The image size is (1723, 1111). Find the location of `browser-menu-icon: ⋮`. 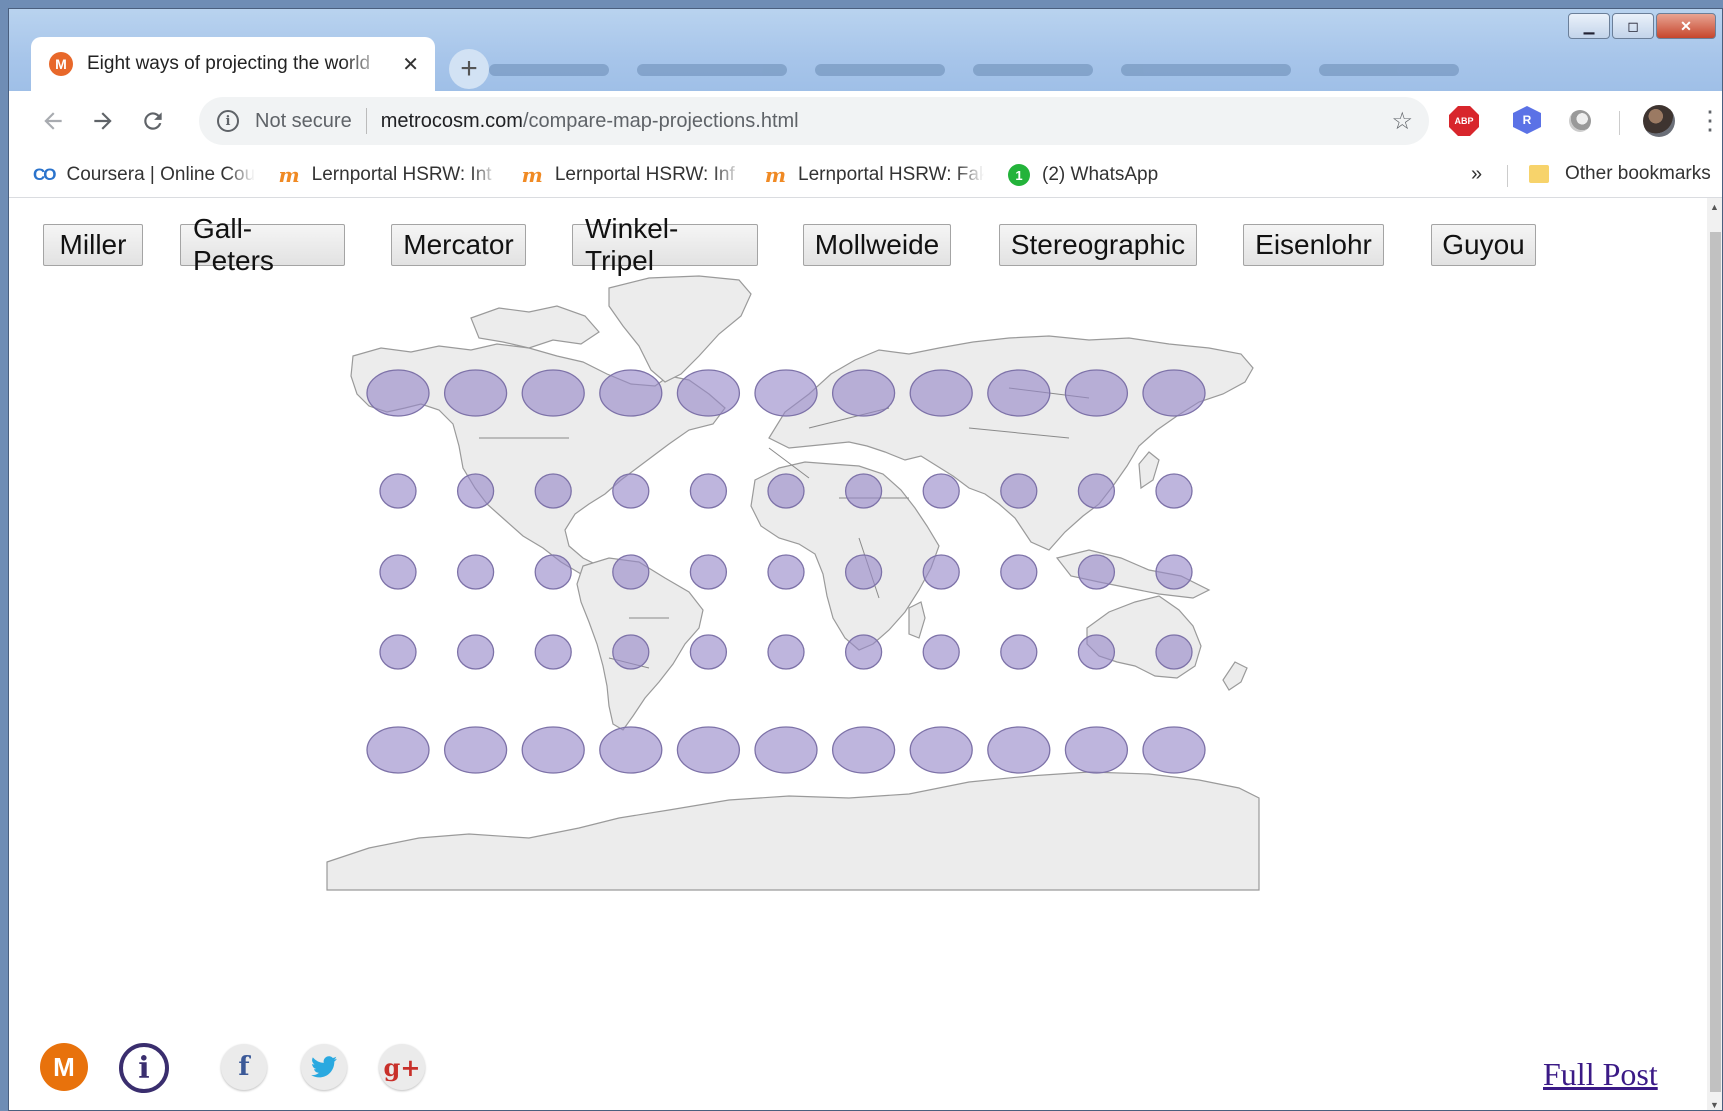

browser-menu-icon: ⋮ is located at coordinates (1709, 120).